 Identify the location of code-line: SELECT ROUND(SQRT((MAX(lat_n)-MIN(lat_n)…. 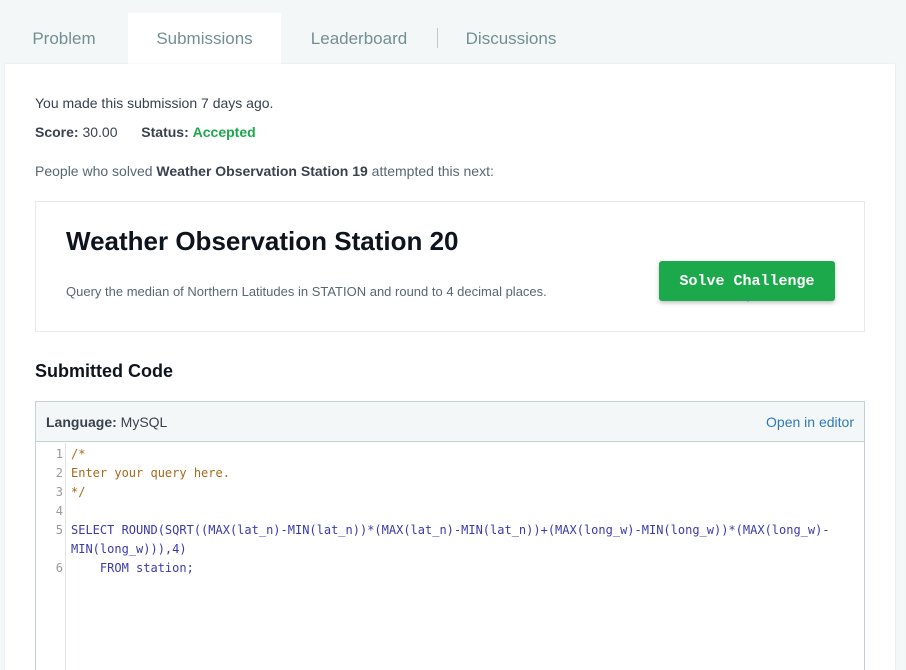
(450, 530).